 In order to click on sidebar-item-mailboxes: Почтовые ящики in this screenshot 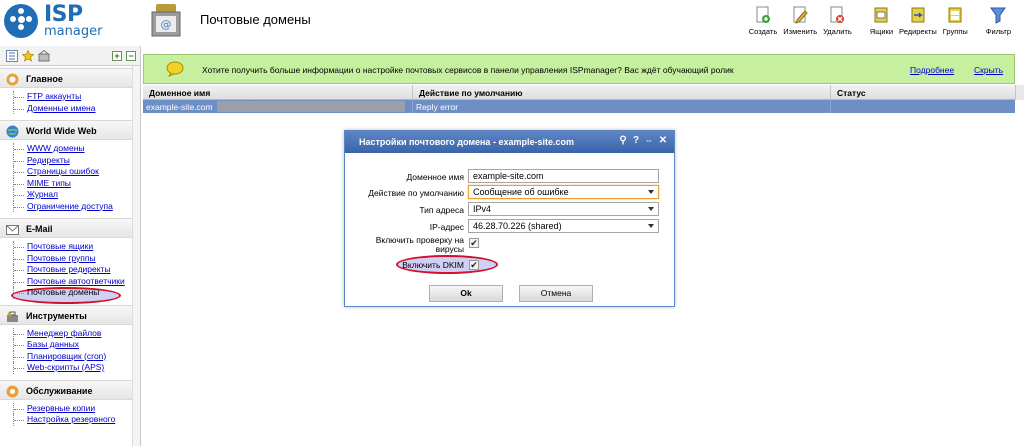, I will do `click(72, 247)`.